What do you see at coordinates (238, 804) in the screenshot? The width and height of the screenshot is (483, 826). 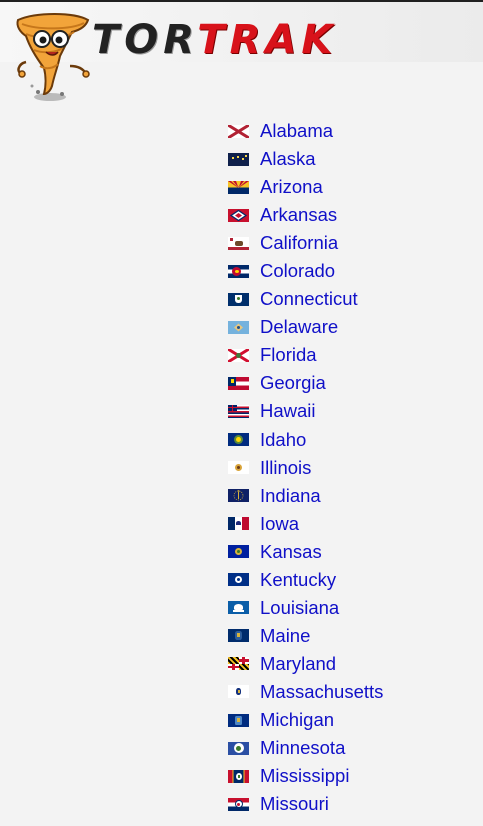 I see `missouri-flag-icon` at bounding box center [238, 804].